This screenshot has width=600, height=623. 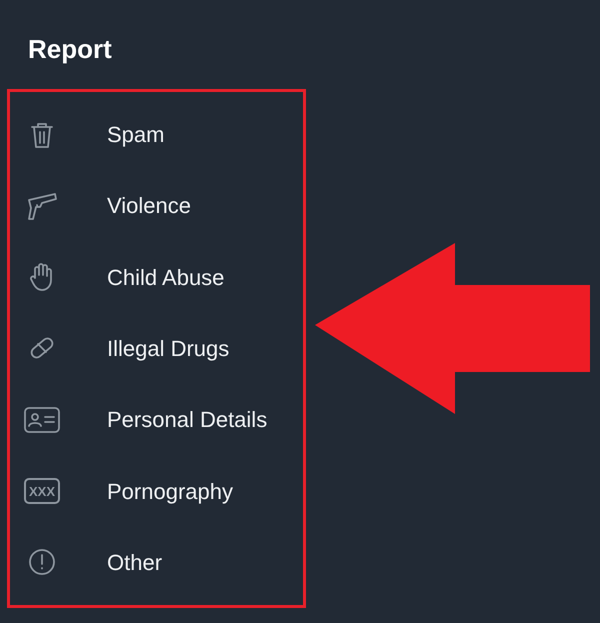 What do you see at coordinates (156, 206) in the screenshot?
I see `report-option: Violence` at bounding box center [156, 206].